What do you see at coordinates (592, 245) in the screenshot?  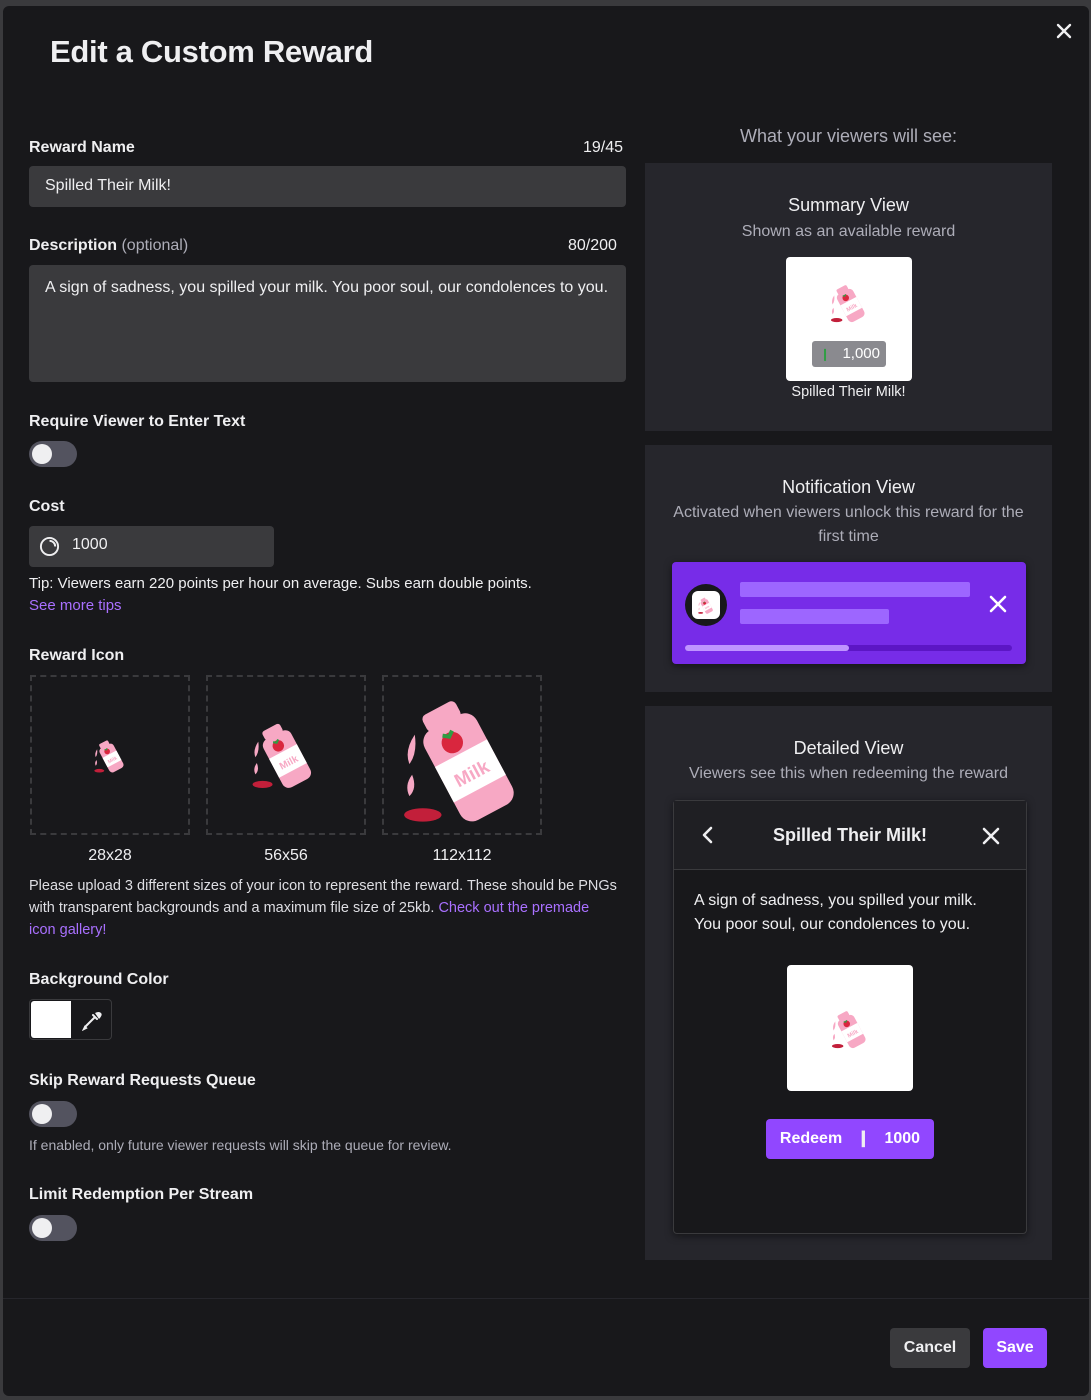 I see `description-counter: 80/200` at bounding box center [592, 245].